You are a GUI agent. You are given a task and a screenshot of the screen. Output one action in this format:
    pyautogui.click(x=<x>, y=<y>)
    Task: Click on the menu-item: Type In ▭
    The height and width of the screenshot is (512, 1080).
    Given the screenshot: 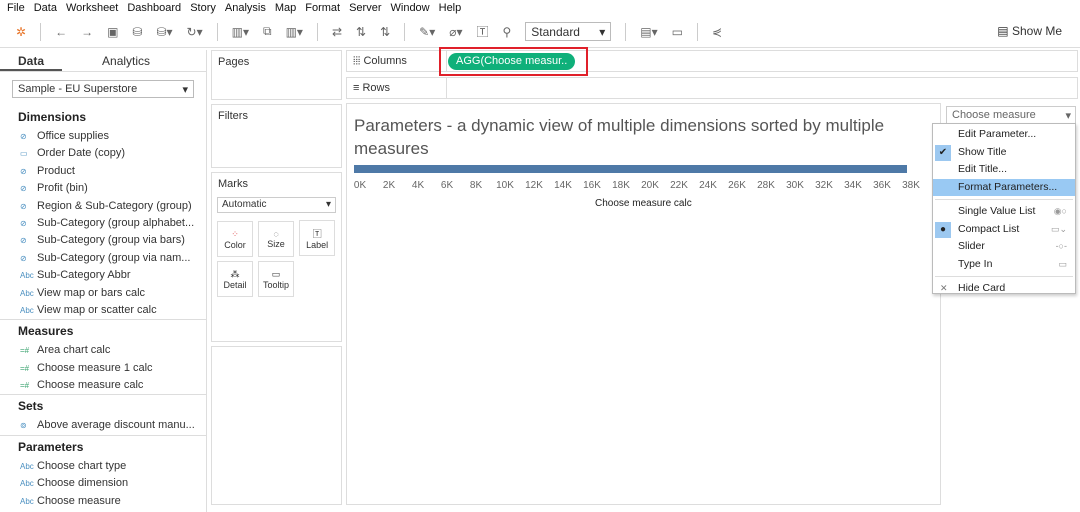 What is the action you would take?
    pyautogui.click(x=1004, y=265)
    